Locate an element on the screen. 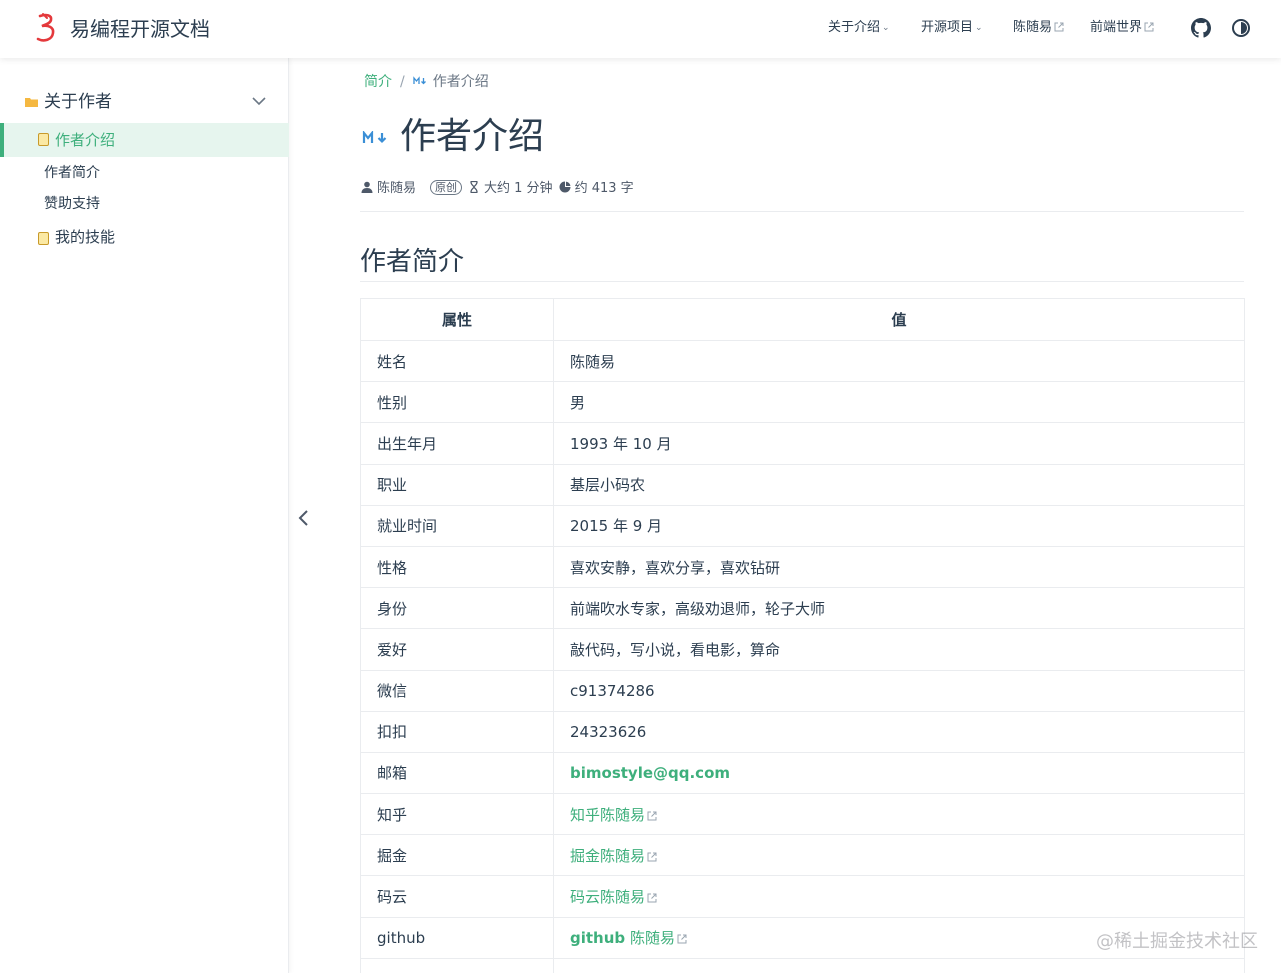 The width and height of the screenshot is (1281, 973). table-row: 就业时间 2015 年 9 月 is located at coordinates (802, 525).